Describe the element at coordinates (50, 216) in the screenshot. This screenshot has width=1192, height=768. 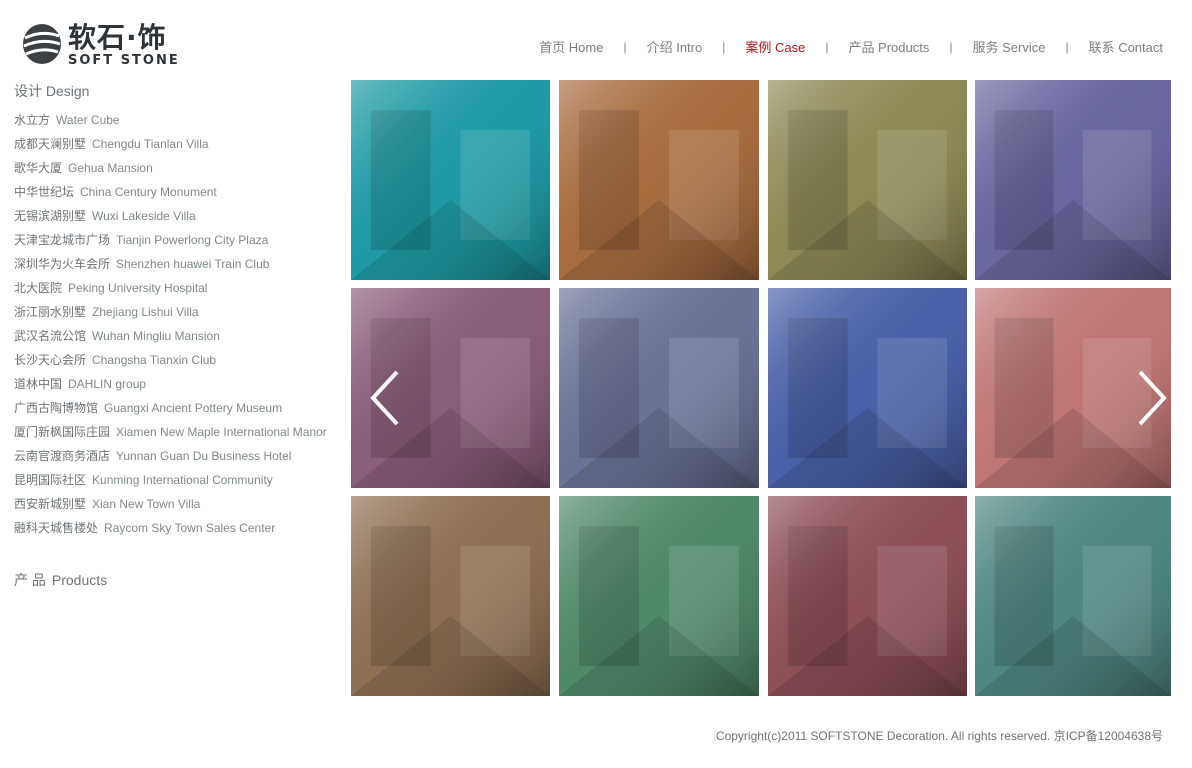
I see `project-name-cn: 无锡滨湖别墅` at that location.